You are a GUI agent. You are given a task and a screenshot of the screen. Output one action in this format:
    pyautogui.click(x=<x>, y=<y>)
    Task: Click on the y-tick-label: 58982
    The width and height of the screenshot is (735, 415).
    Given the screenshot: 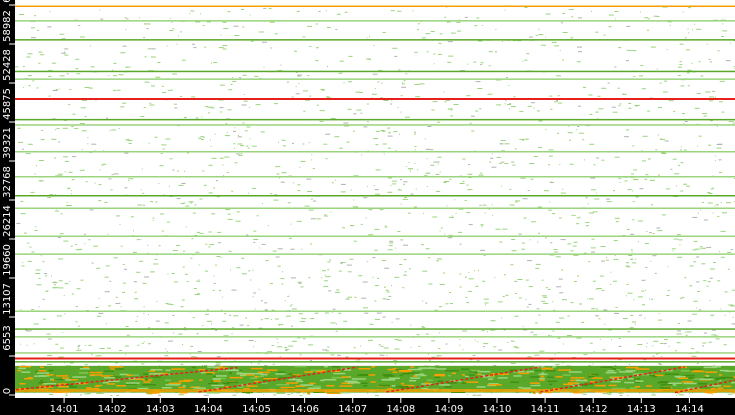 What is the action you would take?
    pyautogui.click(x=7, y=26)
    